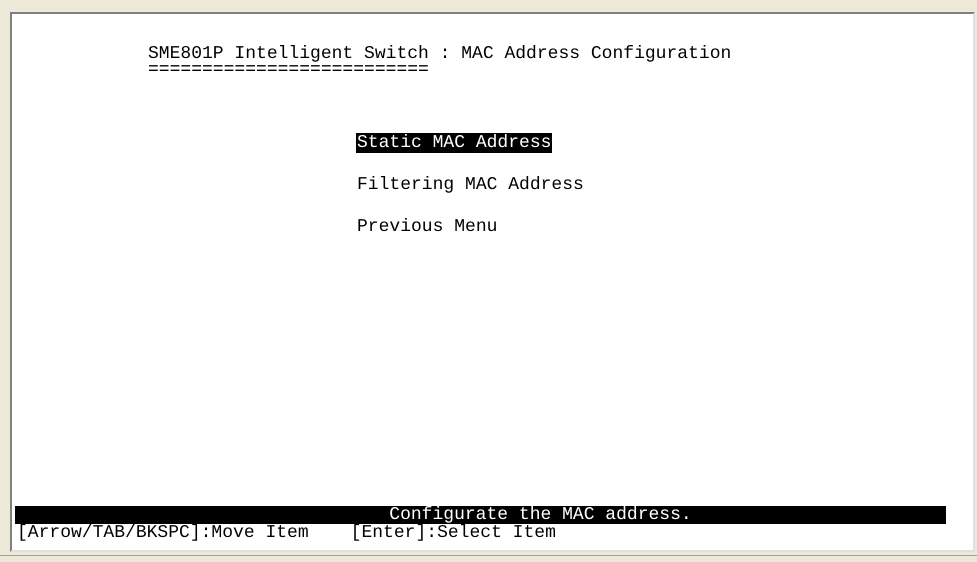 Image resolution: width=977 pixels, height=562 pixels. What do you see at coordinates (540, 515) in the screenshot?
I see `status-message: Configurate the MAC address.` at bounding box center [540, 515].